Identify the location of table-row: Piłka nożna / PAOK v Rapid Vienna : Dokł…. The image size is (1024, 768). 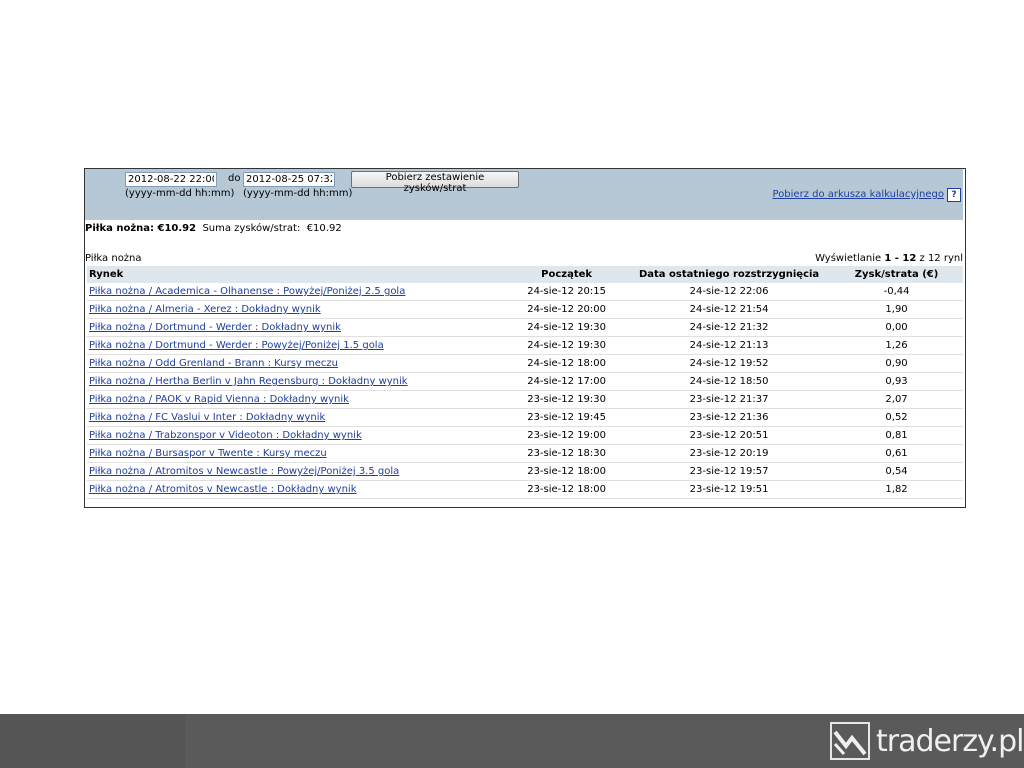
(525, 399).